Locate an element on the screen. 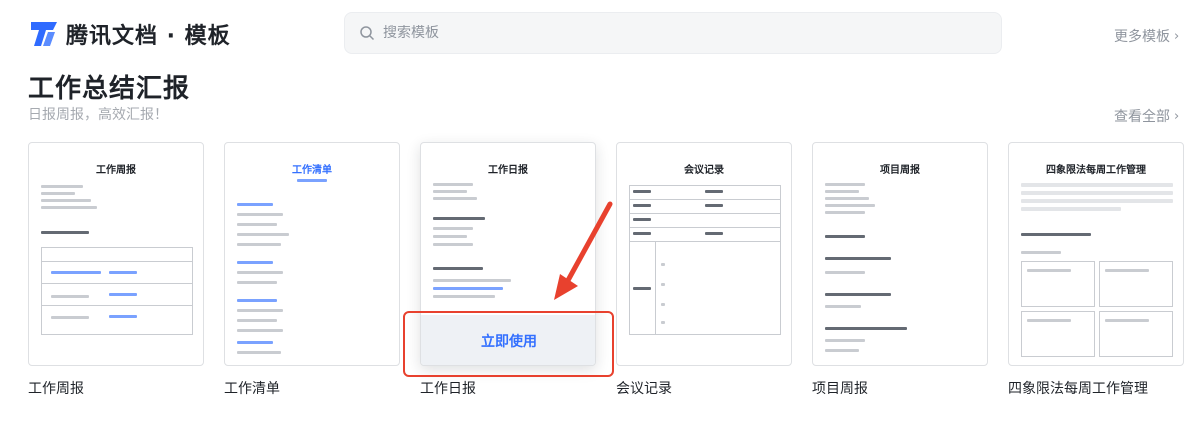 This screenshot has height=432, width=1200. view-all-link: 查看全部 › is located at coordinates (1146, 116).